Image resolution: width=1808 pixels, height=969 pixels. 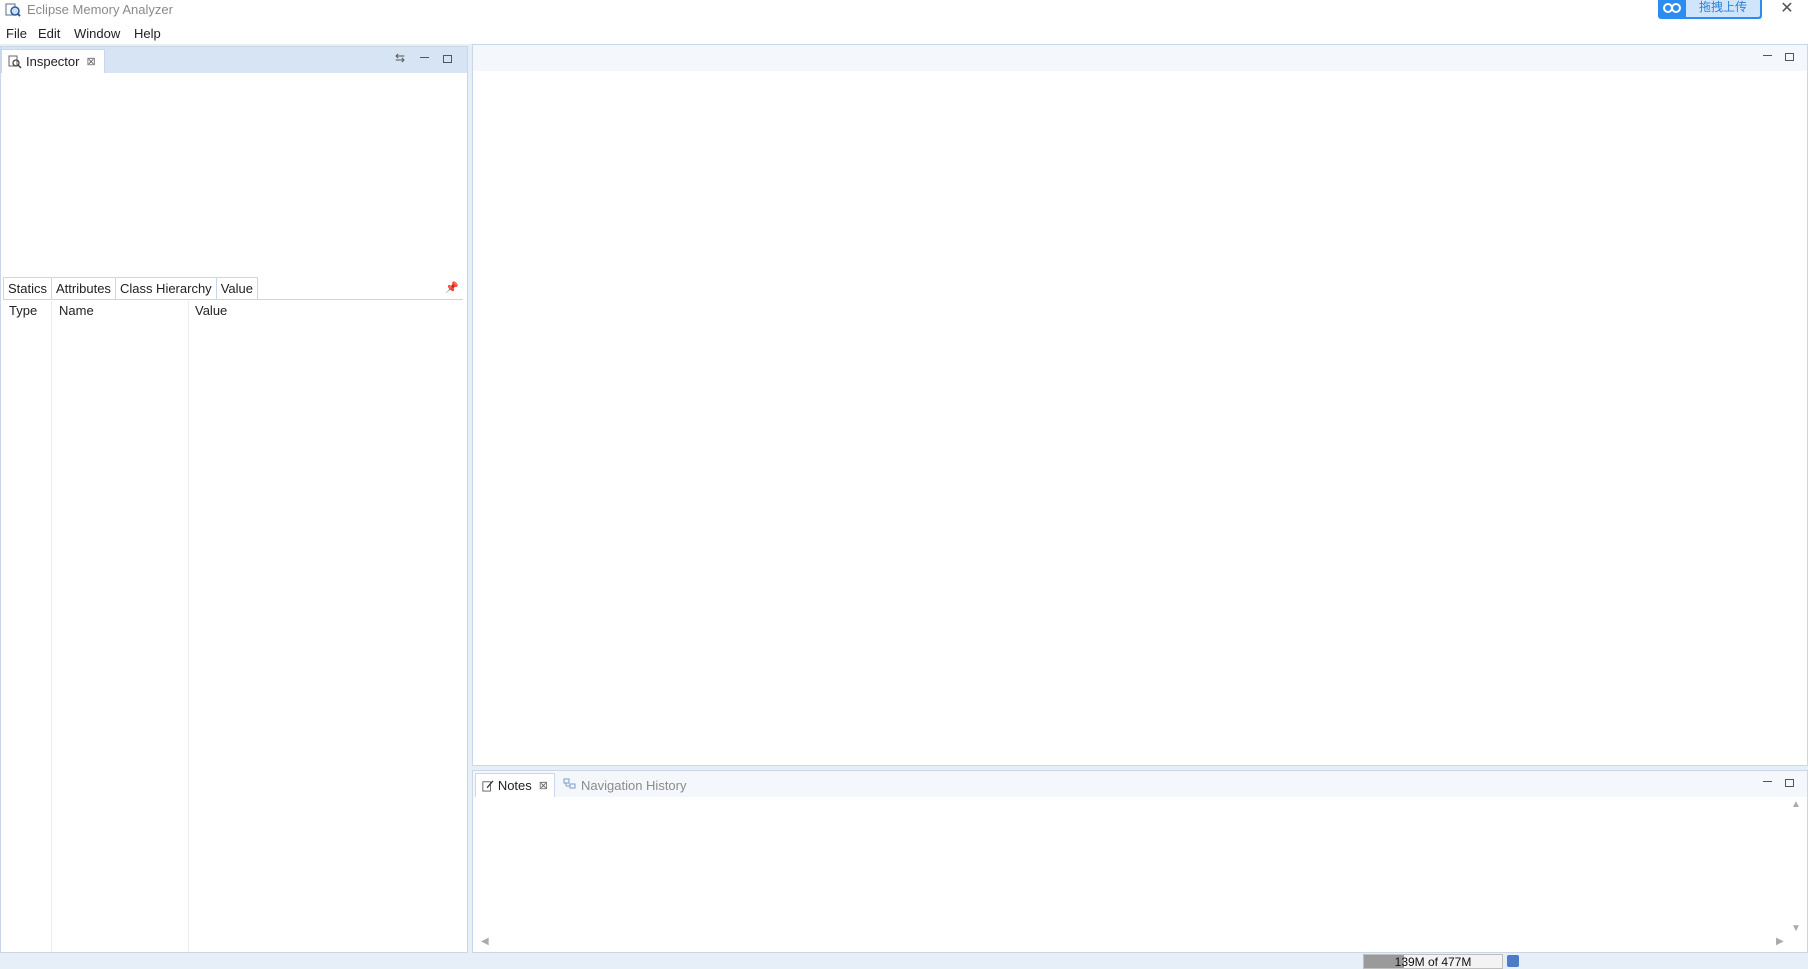 I want to click on close-window-button: ✕, so click(x=1787, y=10).